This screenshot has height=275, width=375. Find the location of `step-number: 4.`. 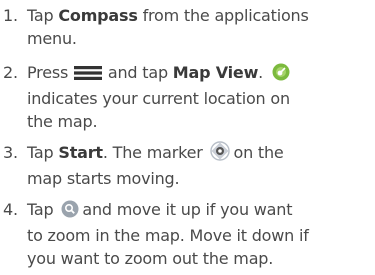

step-number: 4. is located at coordinates (10, 209).